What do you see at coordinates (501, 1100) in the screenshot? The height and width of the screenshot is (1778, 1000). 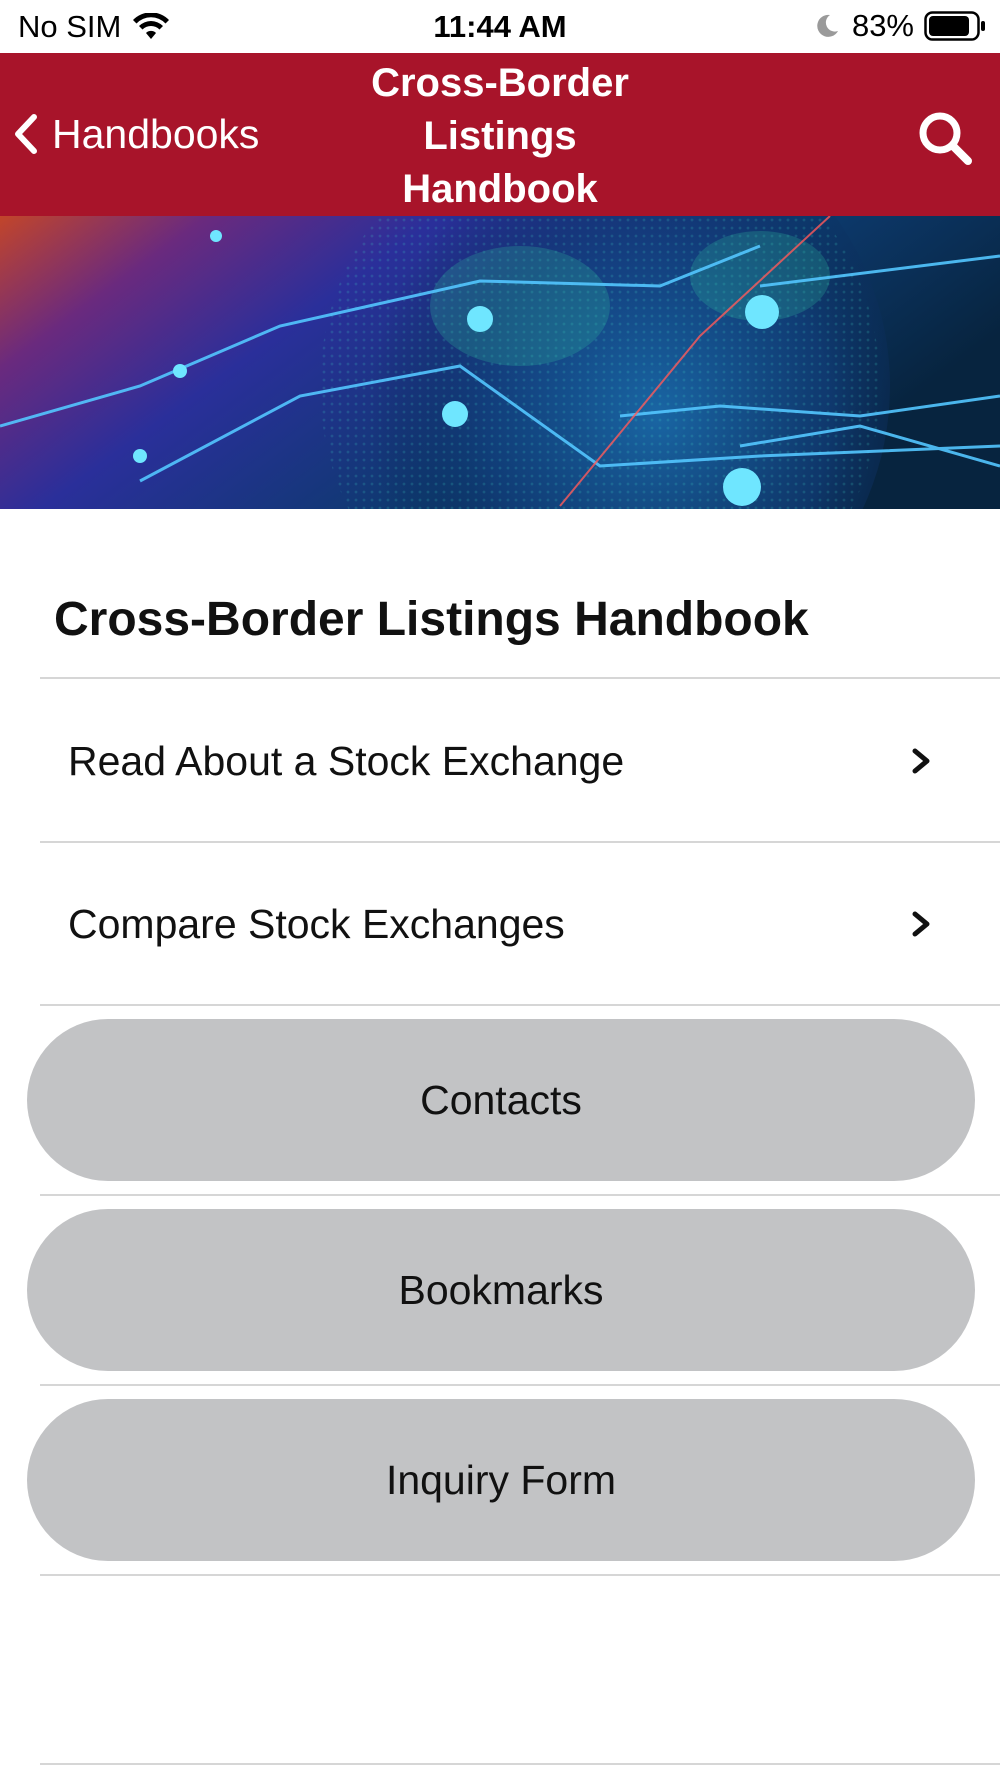 I see `contacts-button: Contacts` at bounding box center [501, 1100].